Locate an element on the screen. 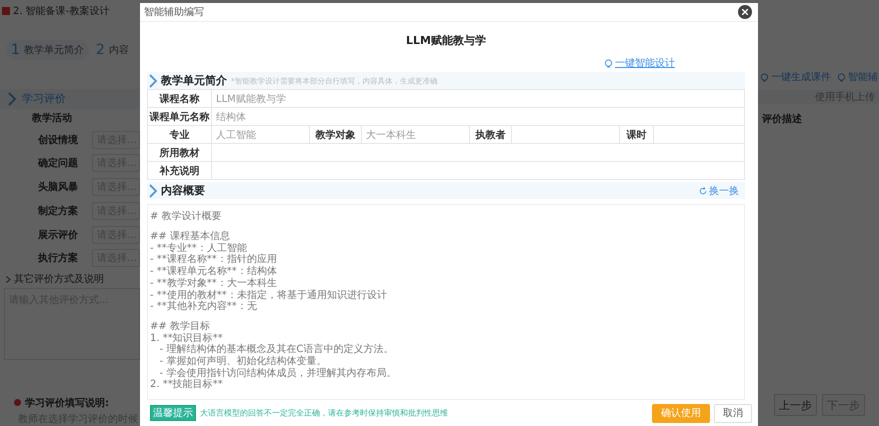 Image resolution: width=879 pixels, height=426 pixels. content-line: 1. **知识目标** is located at coordinates (187, 338).